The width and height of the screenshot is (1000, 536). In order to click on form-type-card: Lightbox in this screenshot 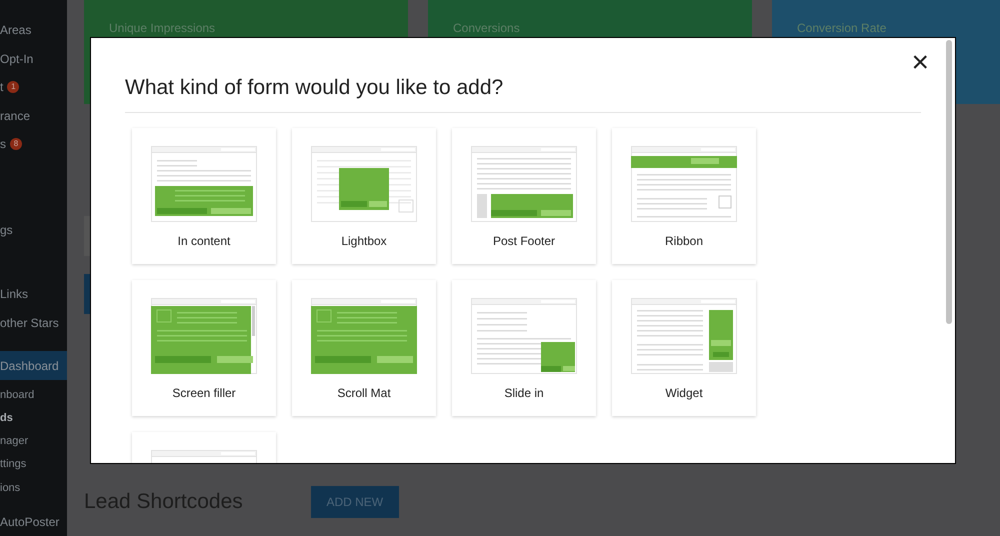, I will do `click(364, 196)`.